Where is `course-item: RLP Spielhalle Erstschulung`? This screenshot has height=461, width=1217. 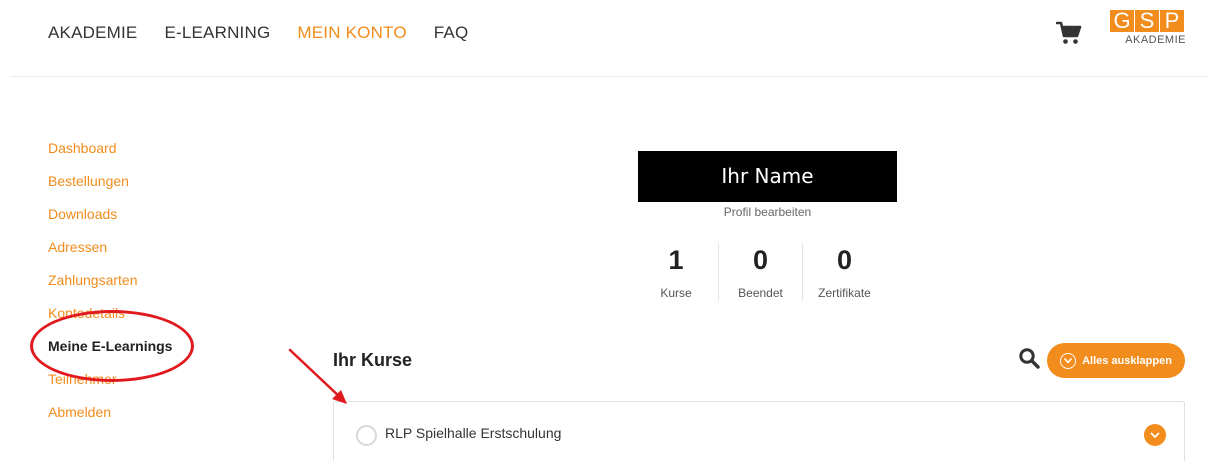 course-item: RLP Spielhalle Erstschulung is located at coordinates (759, 431).